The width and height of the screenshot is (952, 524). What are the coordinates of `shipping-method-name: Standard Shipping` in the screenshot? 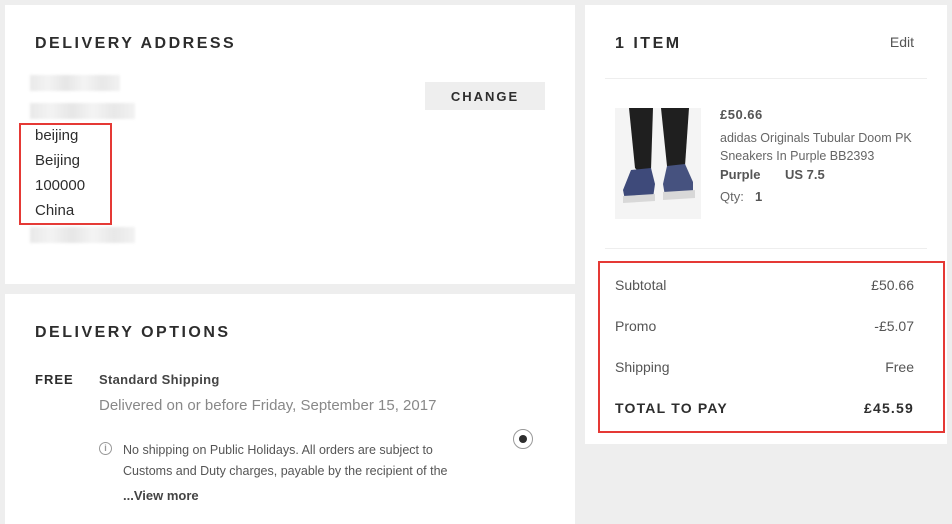 It's located at (159, 379).